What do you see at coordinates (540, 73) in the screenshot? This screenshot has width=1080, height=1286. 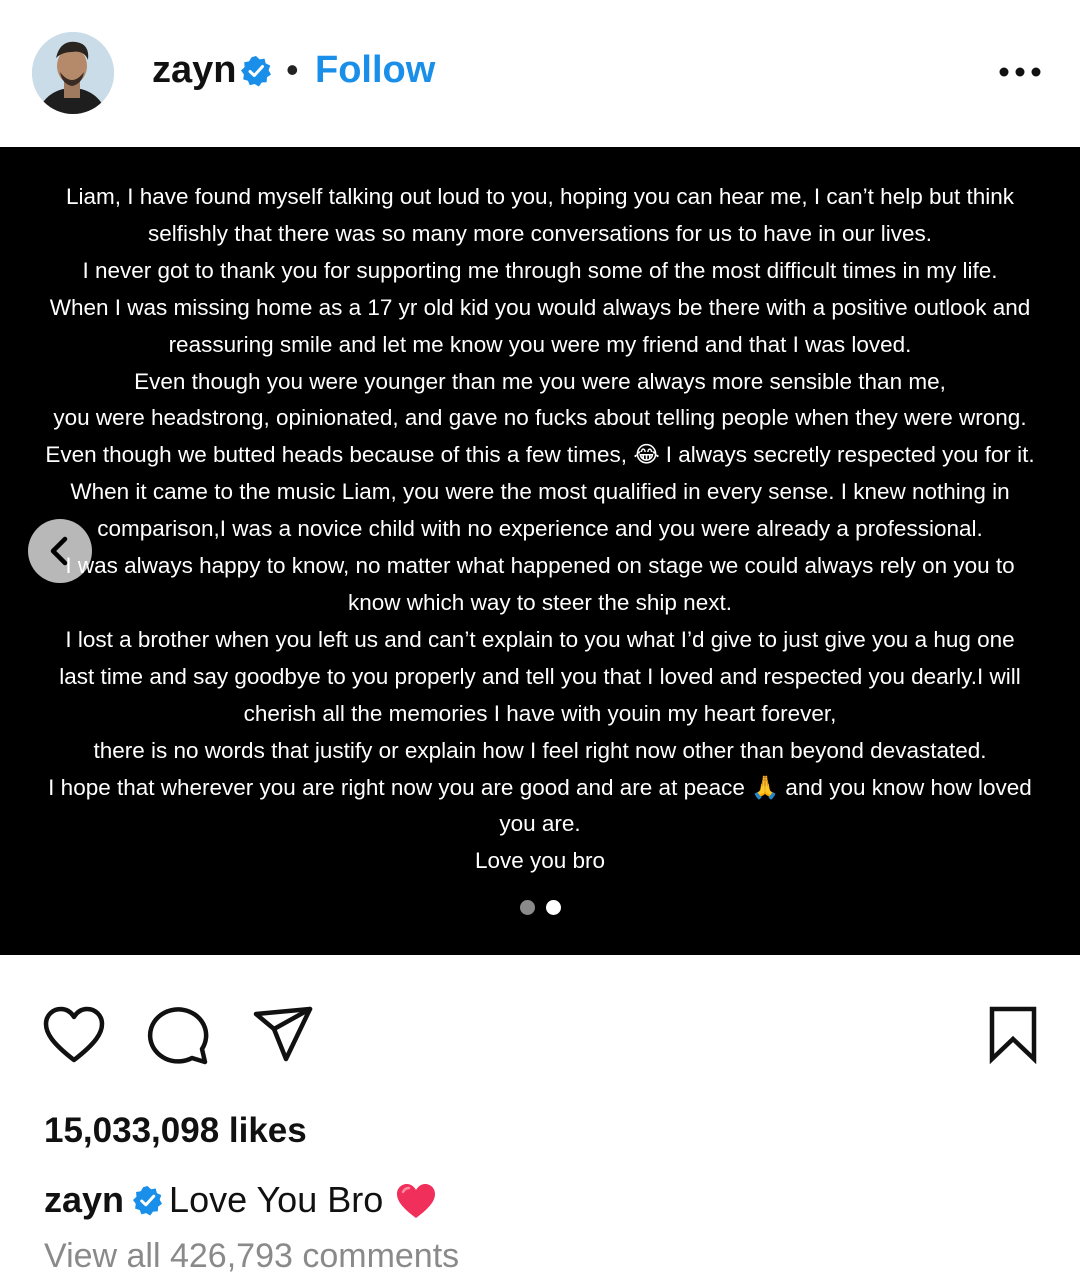 I see `post-header: zayn • Follow` at bounding box center [540, 73].